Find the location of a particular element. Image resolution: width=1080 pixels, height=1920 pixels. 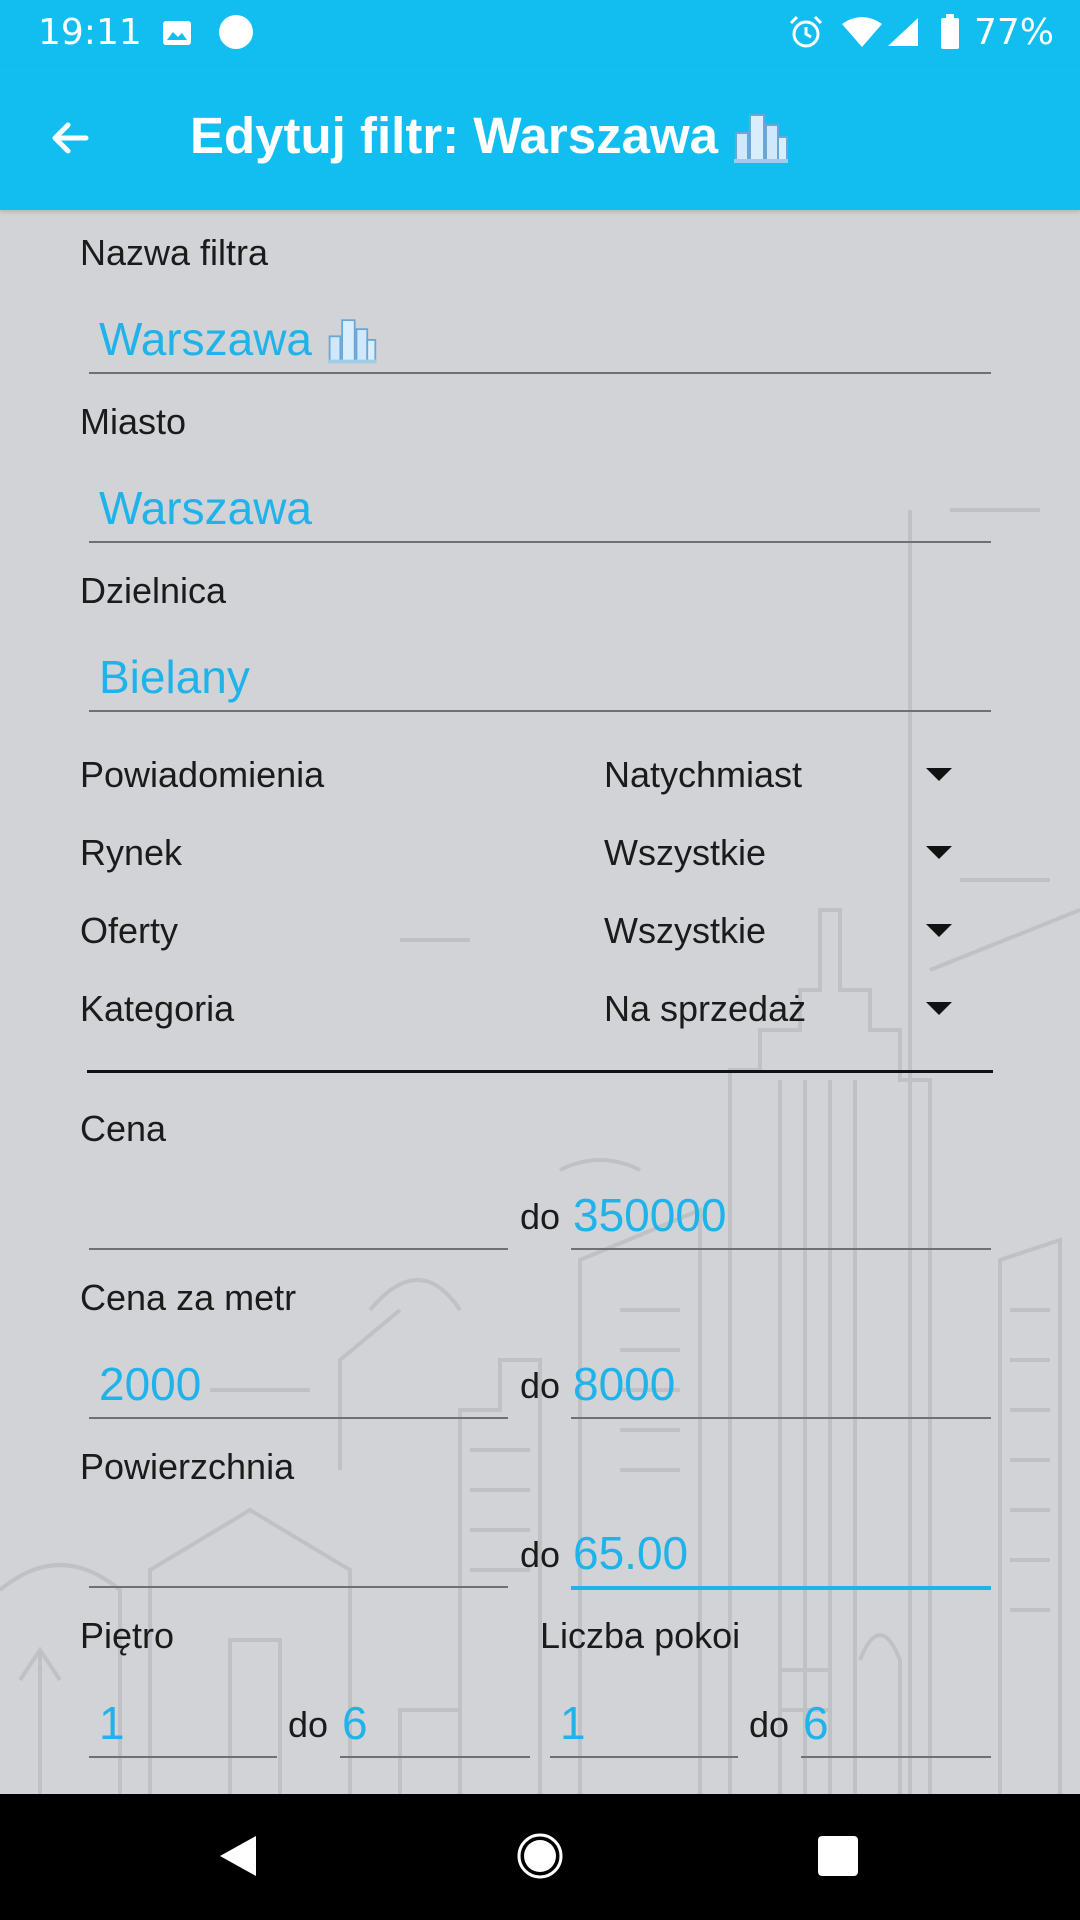

market-value: Wszystkie is located at coordinates (685, 852).